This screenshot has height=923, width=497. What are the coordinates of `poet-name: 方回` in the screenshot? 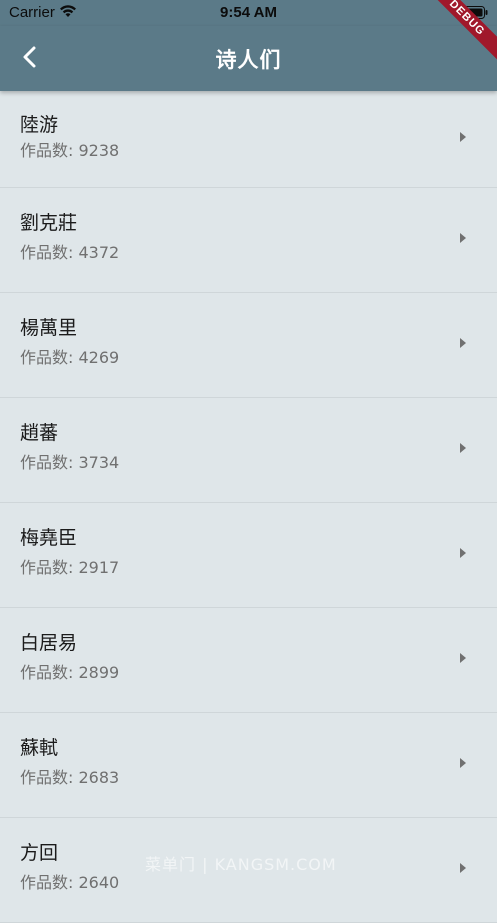 It's located at (39, 853).